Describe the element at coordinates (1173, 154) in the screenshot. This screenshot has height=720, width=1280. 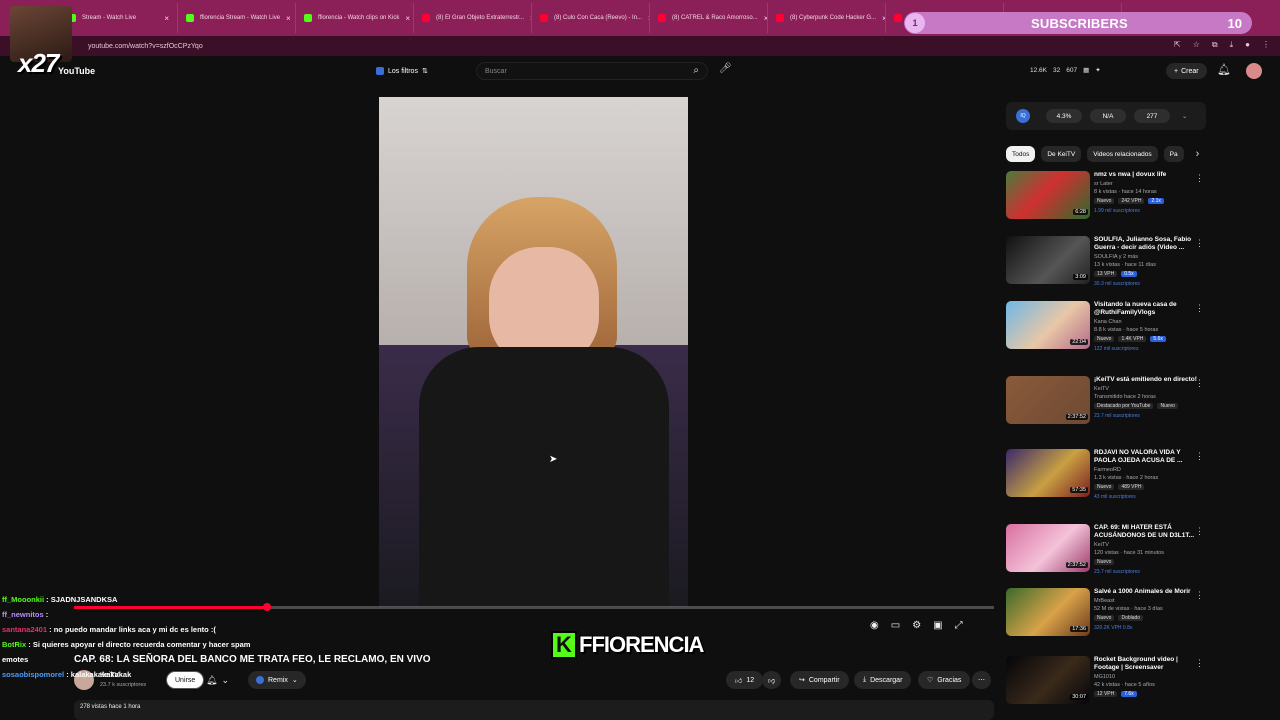
I see `chip-pa: Pa` at that location.